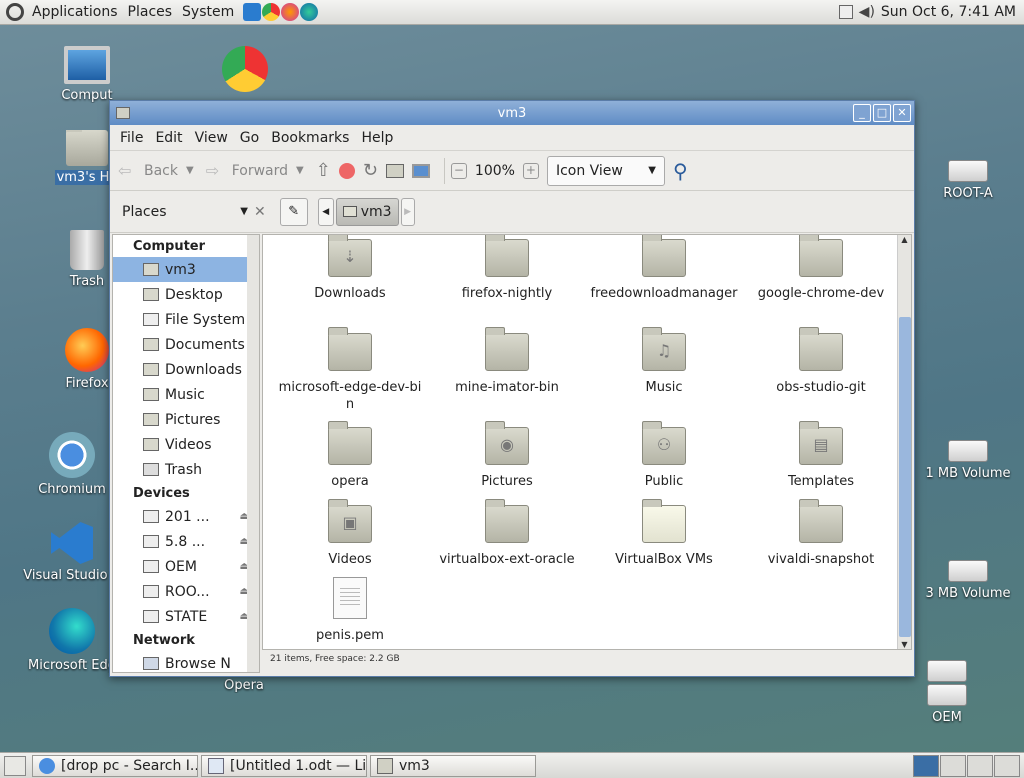 The image size is (1024, 778). Describe the element at coordinates (507, 455) in the screenshot. I see `file-item: ◉ Pictures` at that location.